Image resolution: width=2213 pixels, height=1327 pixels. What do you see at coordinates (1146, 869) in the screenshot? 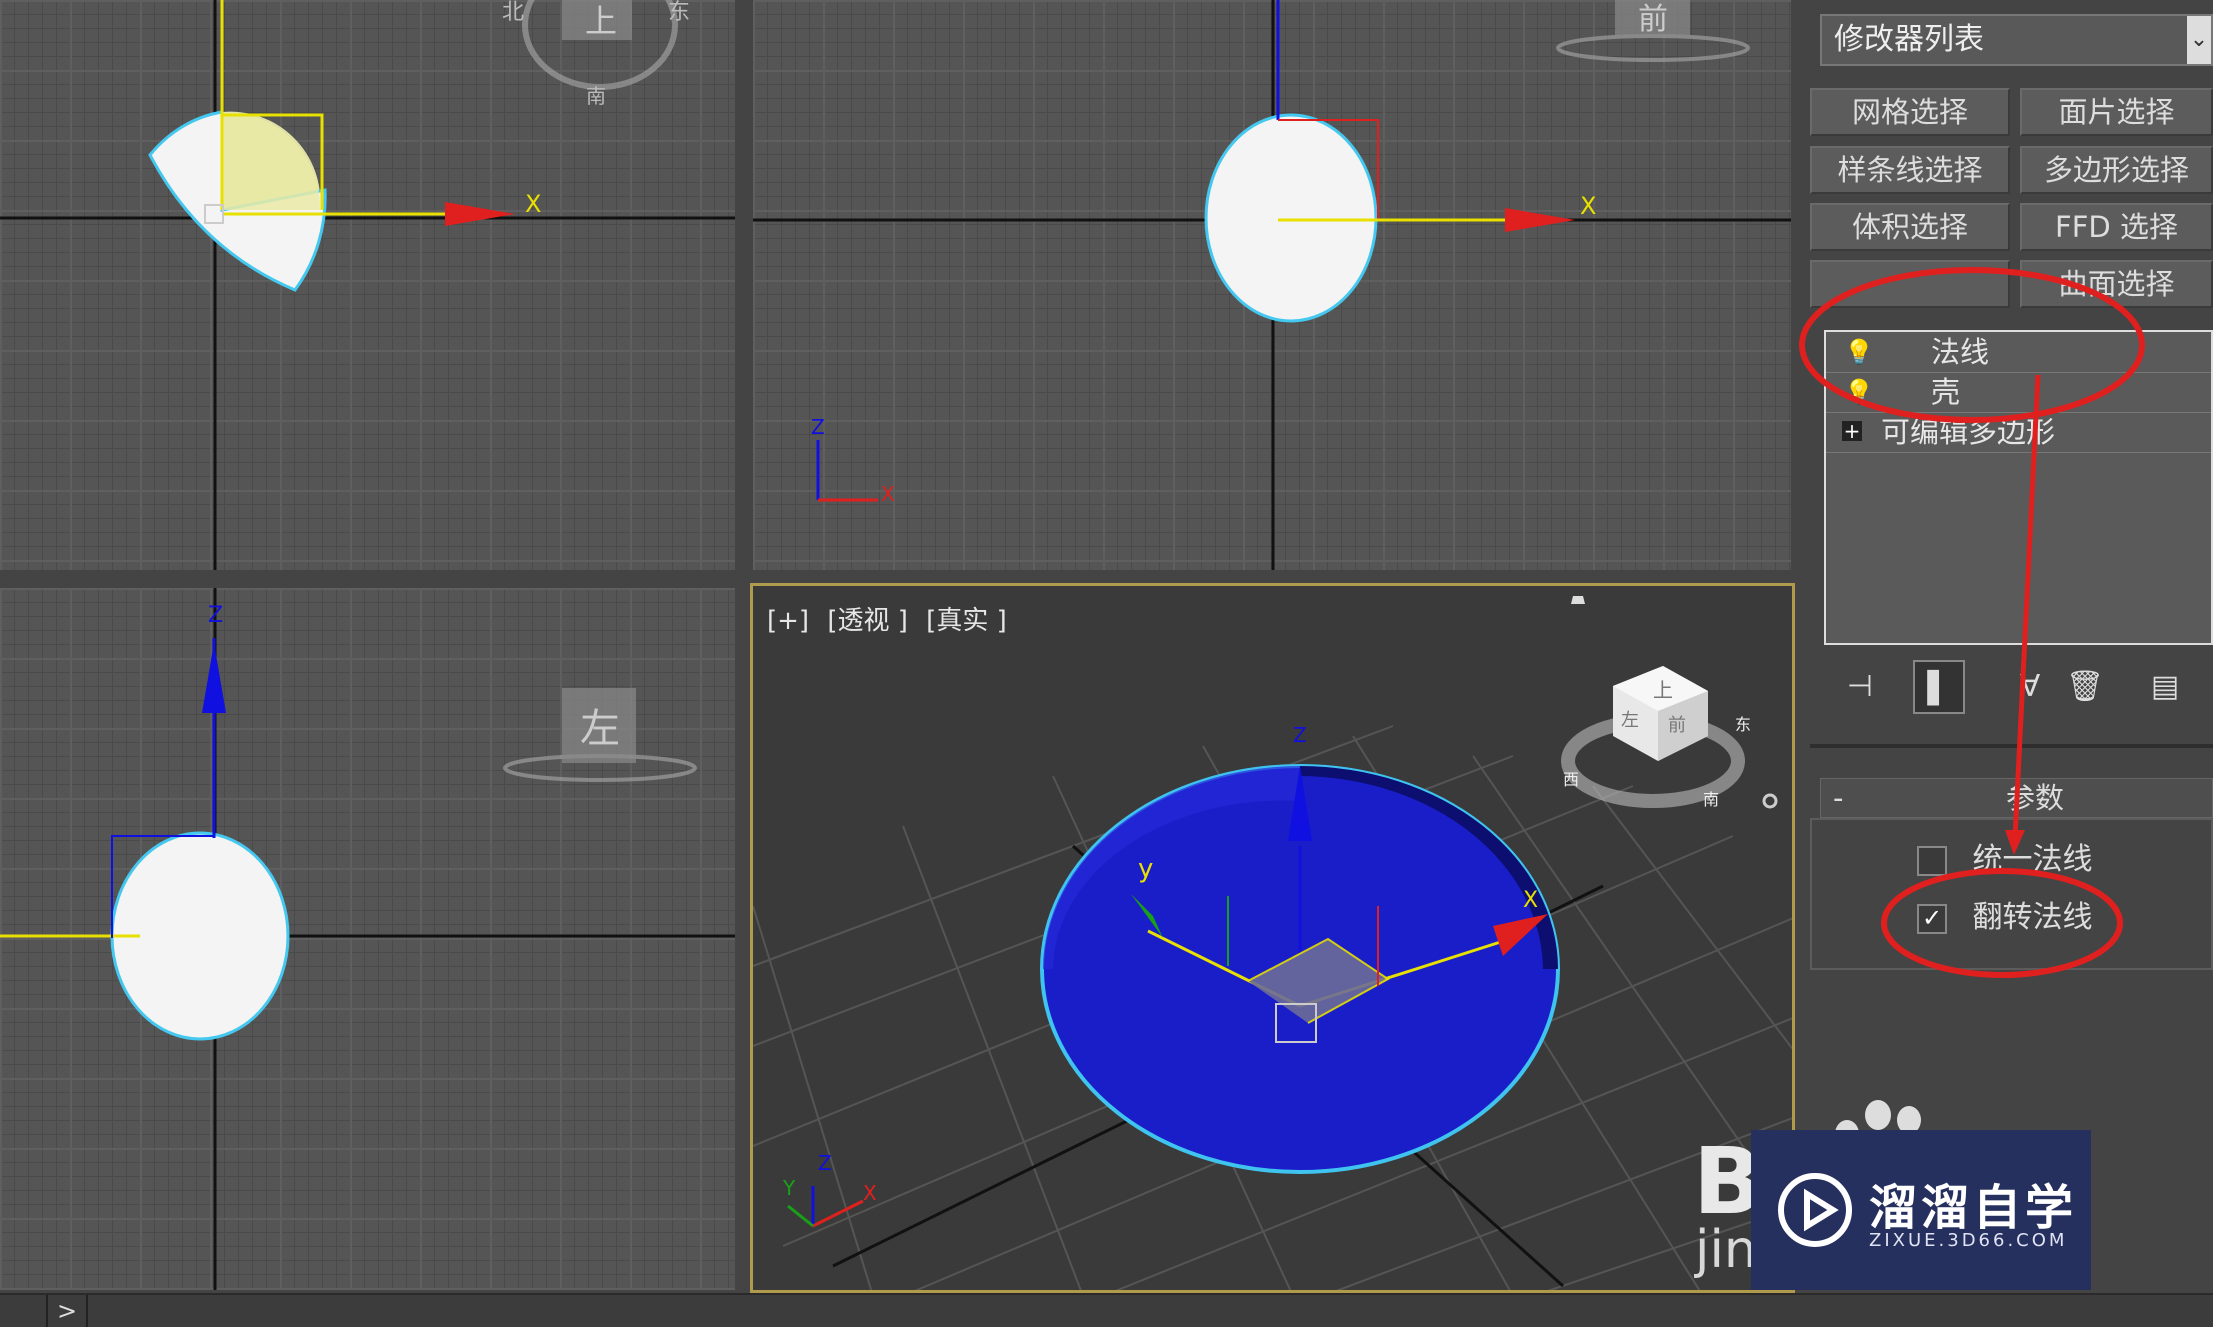
I see `gizmo-y-label: y` at bounding box center [1146, 869].